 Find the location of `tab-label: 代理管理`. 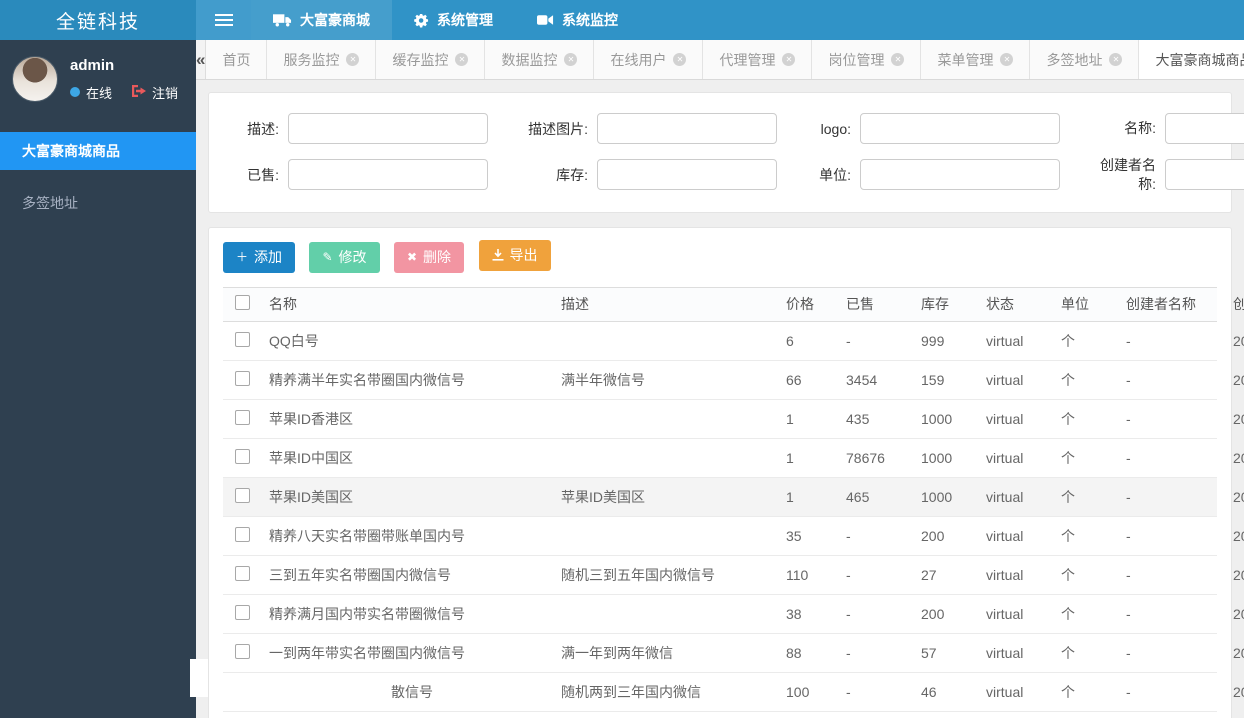

tab-label: 代理管理 is located at coordinates (747, 59).